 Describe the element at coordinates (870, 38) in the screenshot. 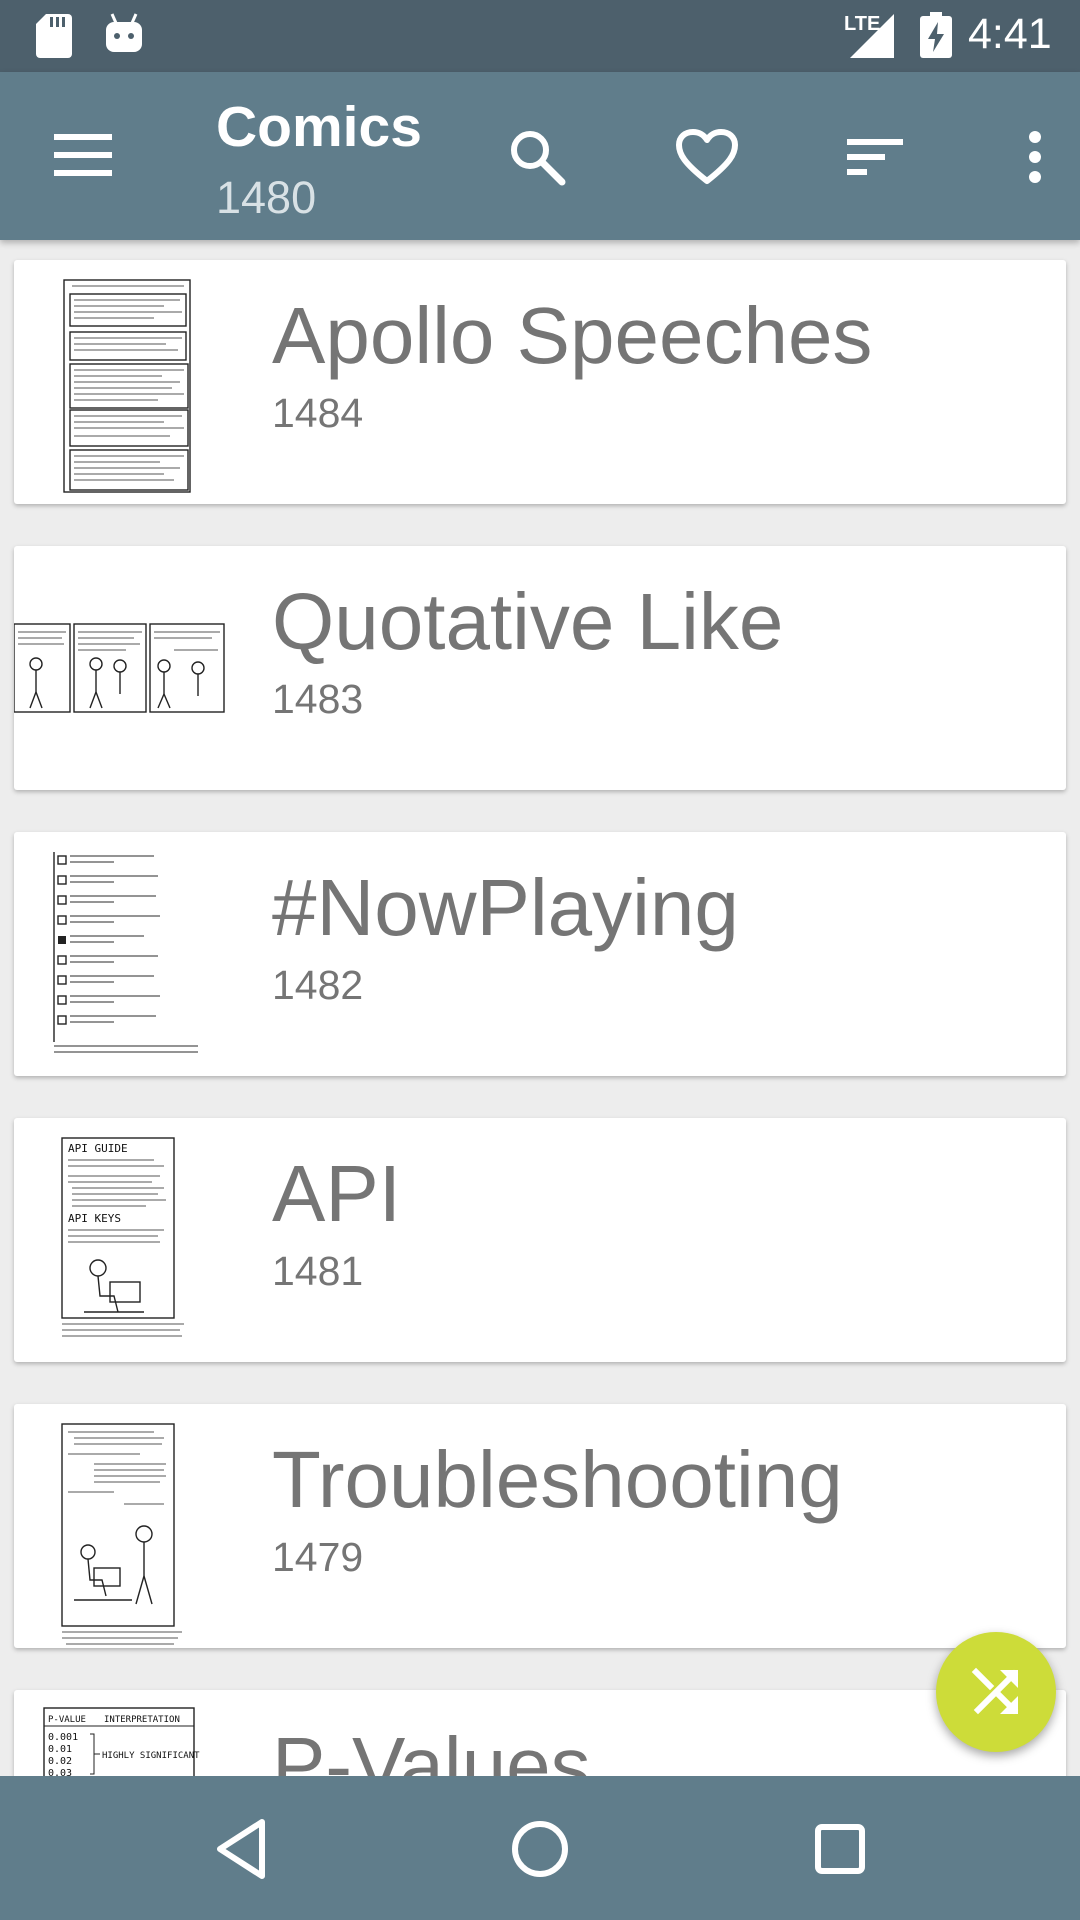

I see `signal-icon` at that location.